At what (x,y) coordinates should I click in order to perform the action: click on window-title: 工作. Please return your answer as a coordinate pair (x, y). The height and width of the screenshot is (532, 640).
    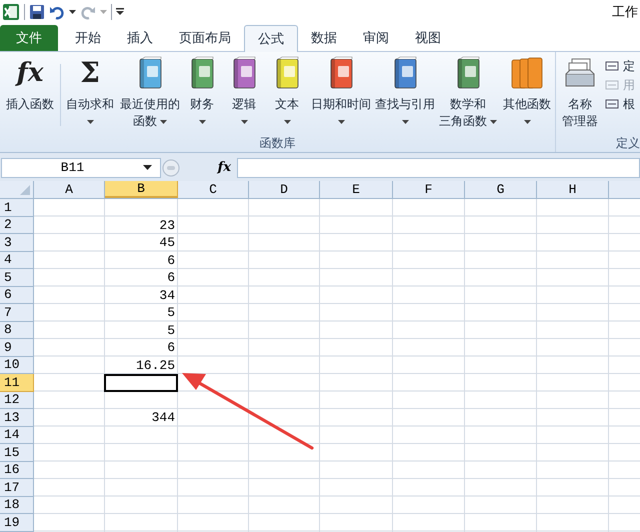
    Looking at the image, I should click on (625, 12).